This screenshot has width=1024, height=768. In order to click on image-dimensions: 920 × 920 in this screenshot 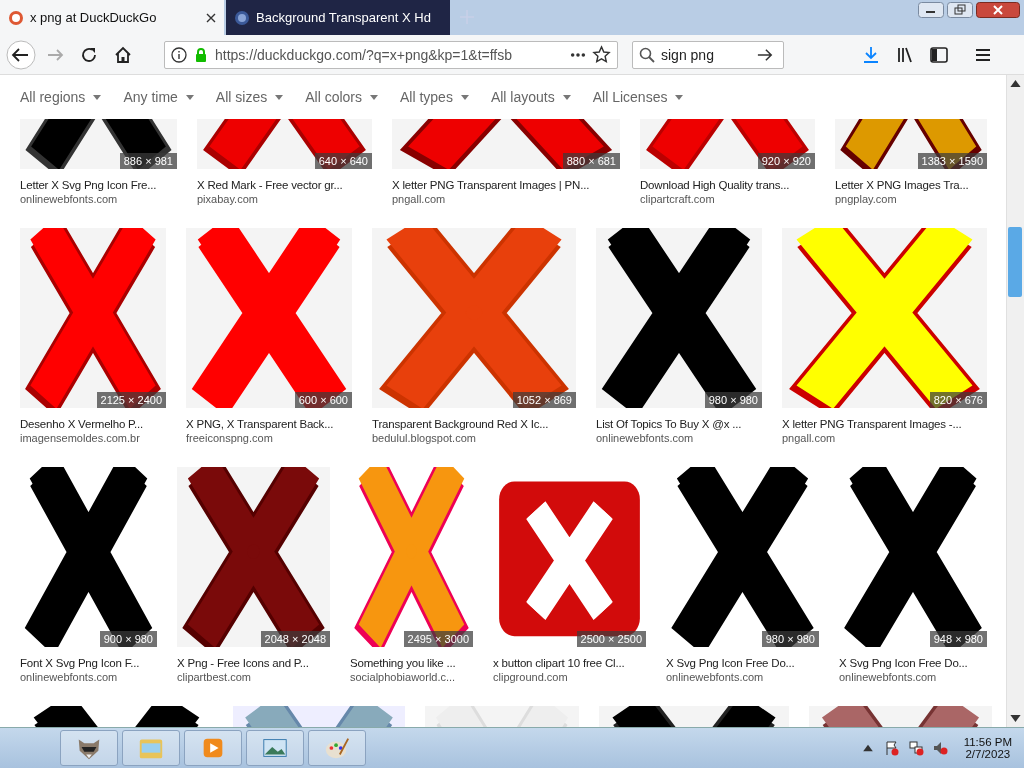, I will do `click(786, 161)`.